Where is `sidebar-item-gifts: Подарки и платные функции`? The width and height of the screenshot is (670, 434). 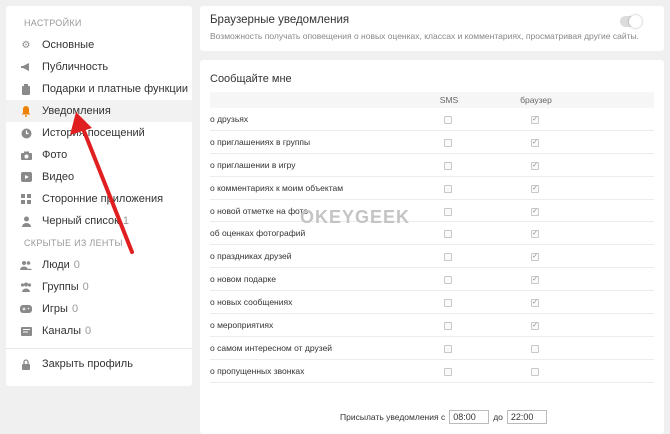 sidebar-item-gifts: Подарки и платные функции is located at coordinates (99, 89).